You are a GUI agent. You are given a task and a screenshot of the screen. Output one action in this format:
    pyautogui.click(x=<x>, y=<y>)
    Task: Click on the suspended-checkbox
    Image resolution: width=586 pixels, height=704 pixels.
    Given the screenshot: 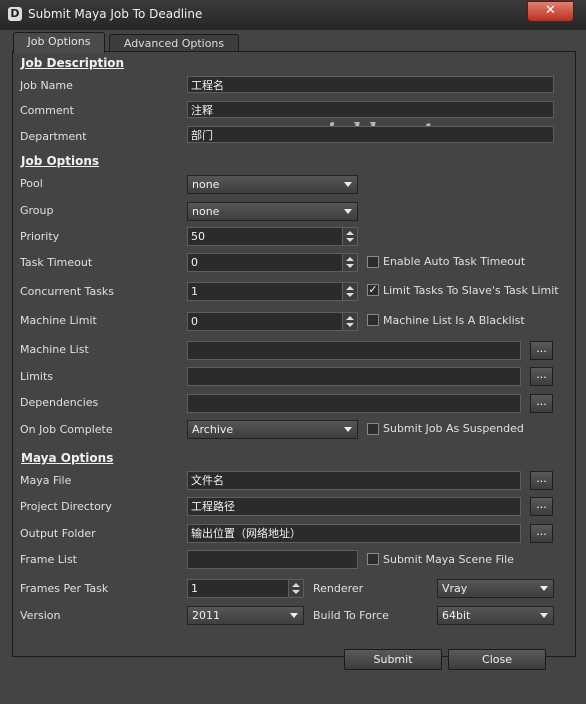 What is the action you would take?
    pyautogui.click(x=373, y=429)
    